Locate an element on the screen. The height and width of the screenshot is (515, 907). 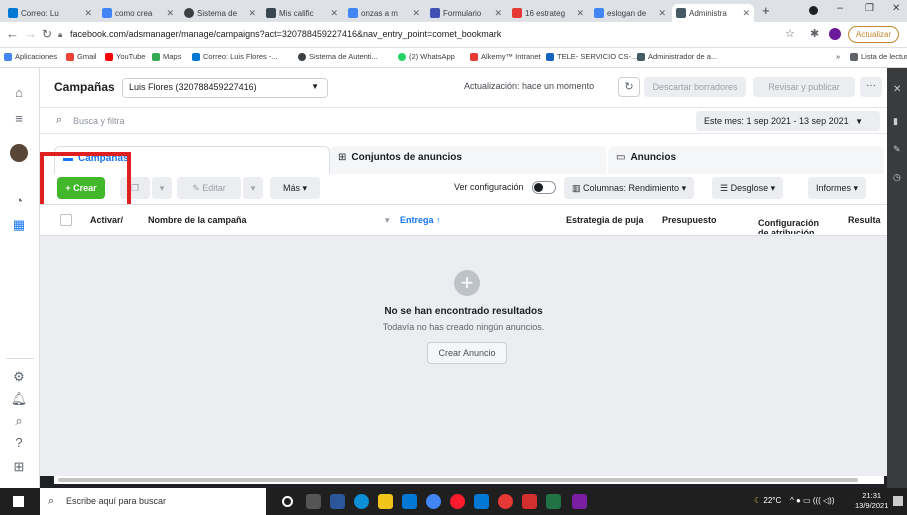
reading-list: Lista de lectura is located at coordinates (878, 56).